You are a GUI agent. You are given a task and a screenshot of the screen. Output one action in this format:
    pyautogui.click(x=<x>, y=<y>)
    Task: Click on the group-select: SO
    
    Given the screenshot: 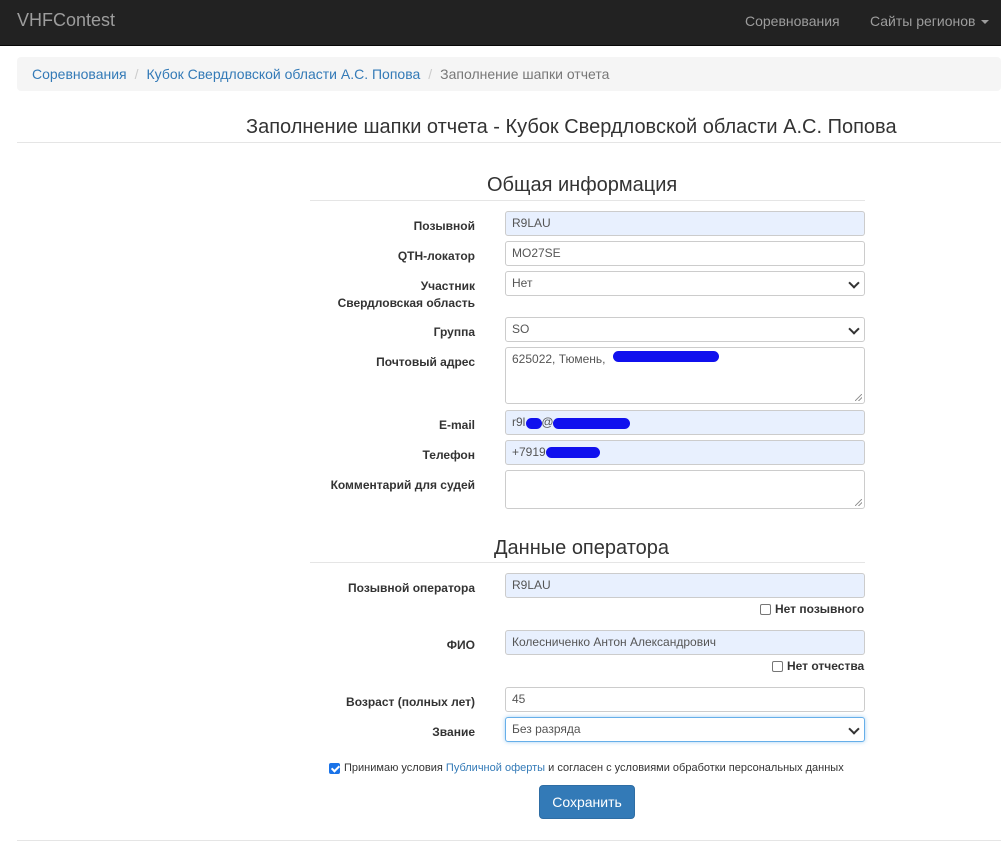 What is the action you would take?
    pyautogui.click(x=685, y=329)
    